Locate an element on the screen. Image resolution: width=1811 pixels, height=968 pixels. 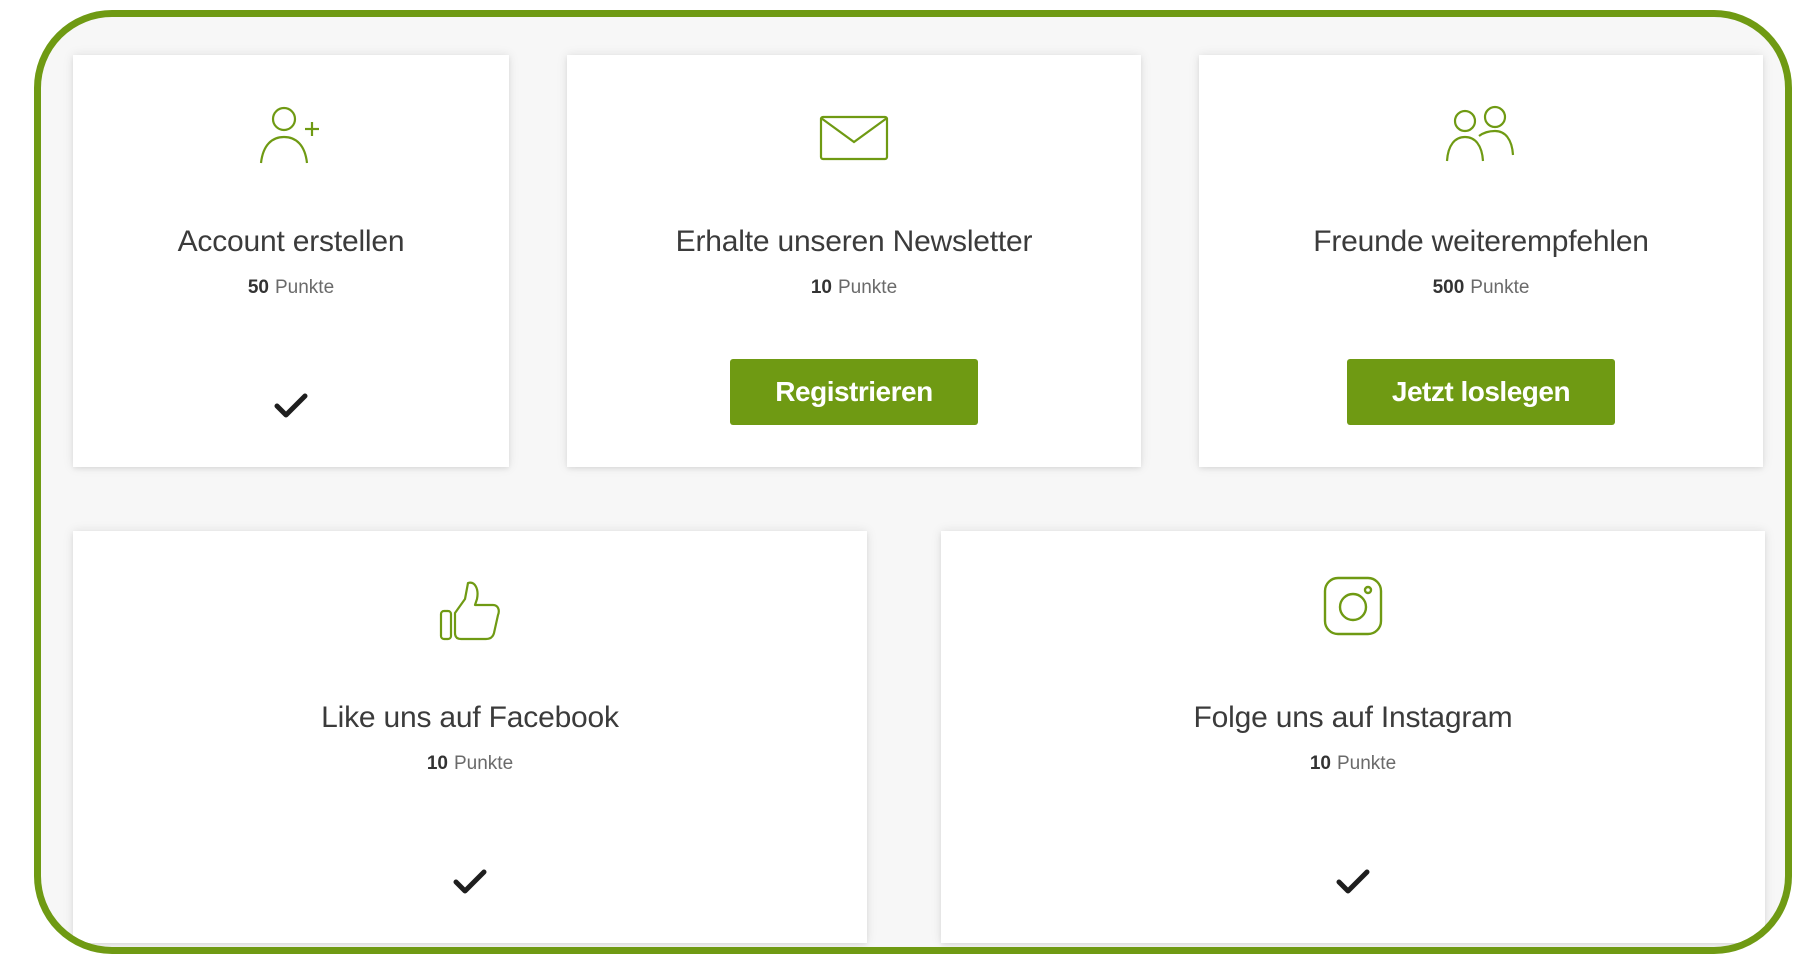
register-button: Registrieren is located at coordinates (854, 392).